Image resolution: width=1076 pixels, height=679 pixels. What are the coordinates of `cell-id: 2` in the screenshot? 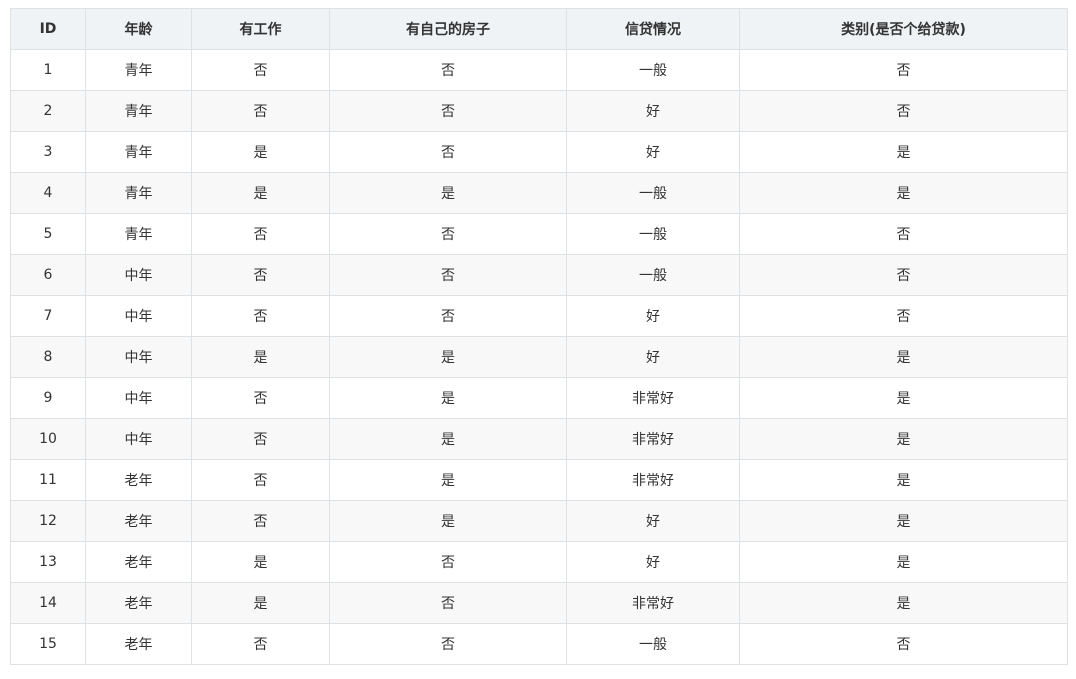 It's located at (48, 111).